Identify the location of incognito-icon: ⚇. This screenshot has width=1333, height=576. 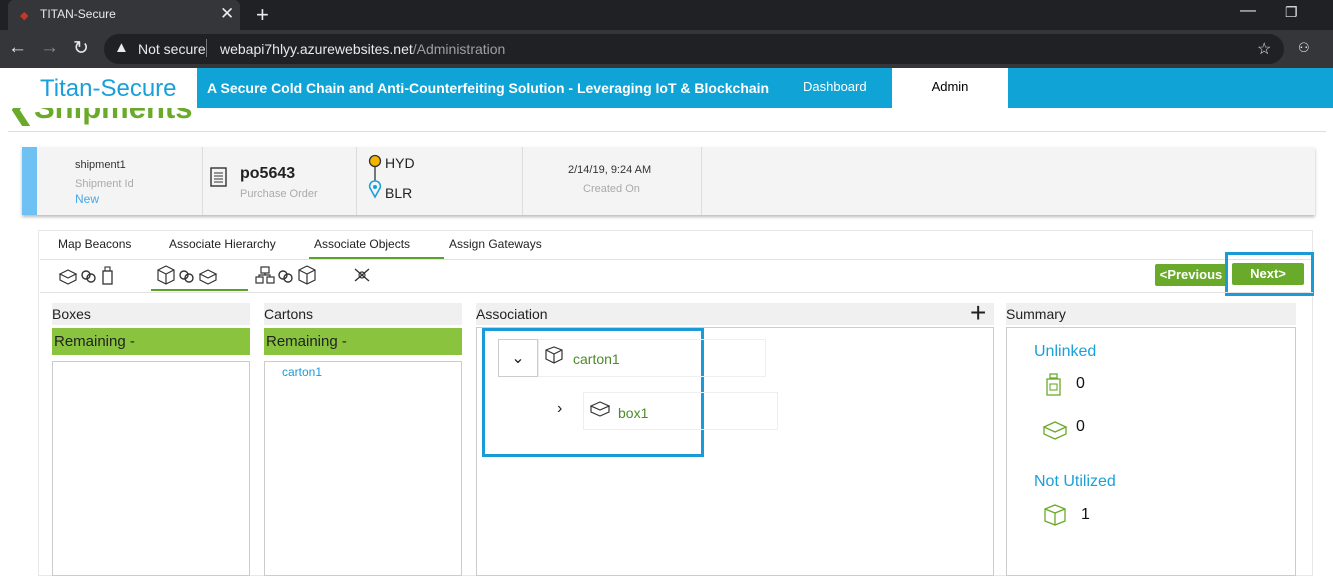
(1304, 48).